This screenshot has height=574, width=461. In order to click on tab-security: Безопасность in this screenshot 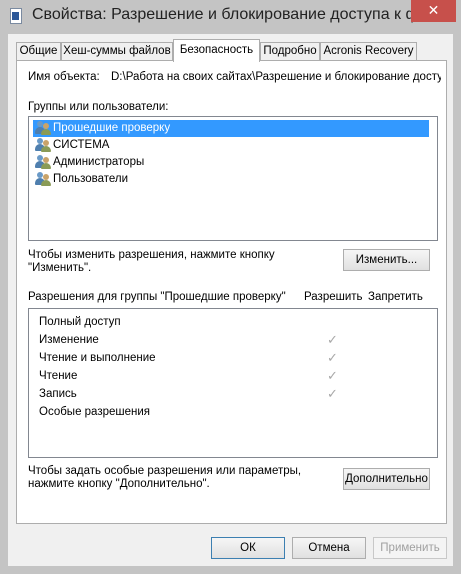, I will do `click(216, 50)`.